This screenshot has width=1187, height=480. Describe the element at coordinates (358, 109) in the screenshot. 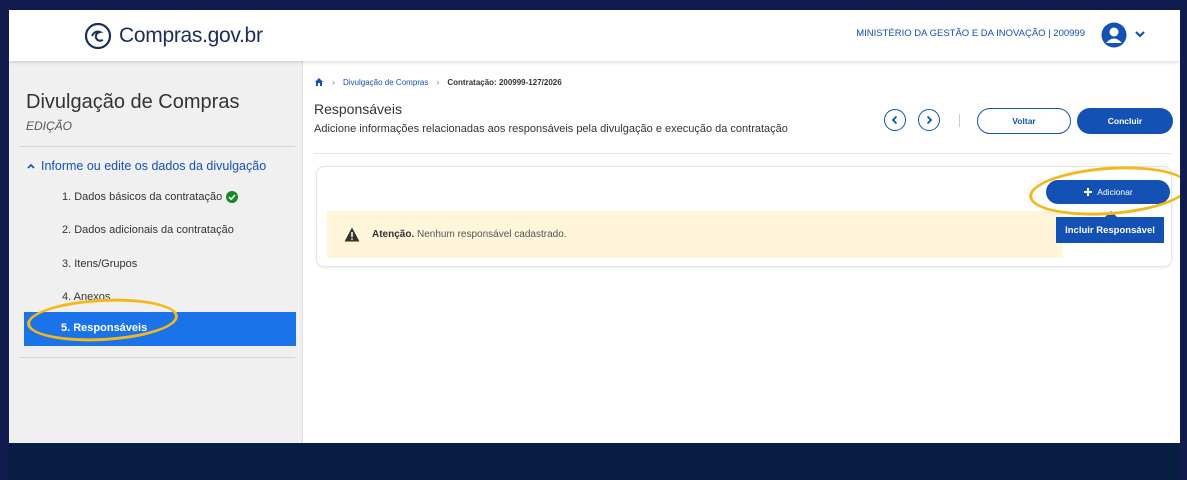

I see `page-title: Responsáveis` at that location.